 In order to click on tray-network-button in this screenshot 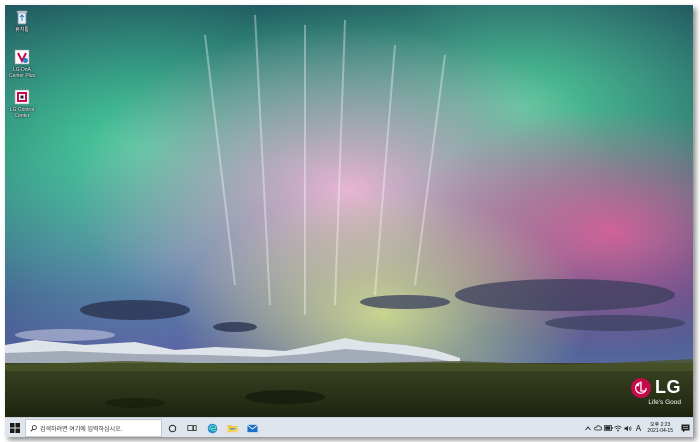, I will do `click(618, 428)`.